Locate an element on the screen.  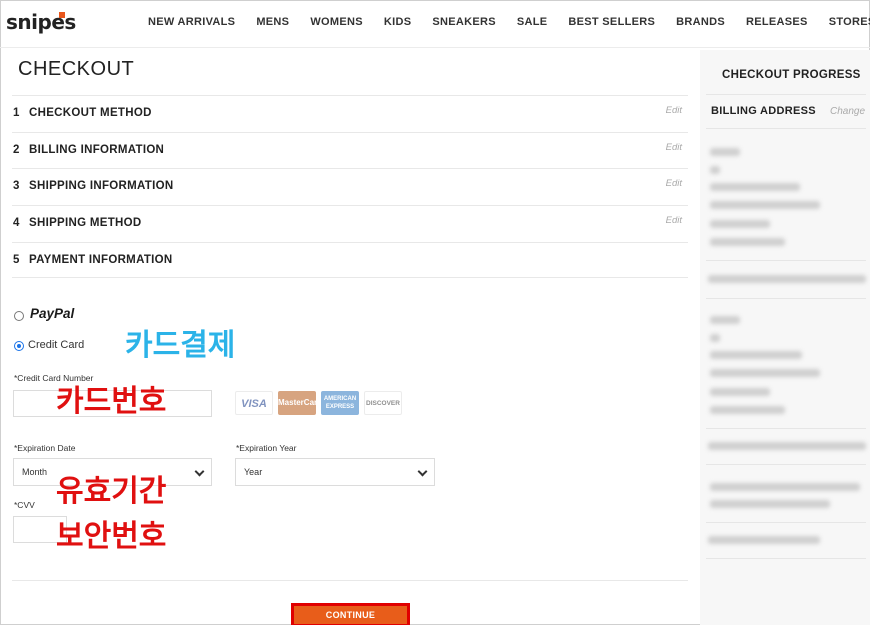
credit-card-label: Credit Card is located at coordinates (56, 345).